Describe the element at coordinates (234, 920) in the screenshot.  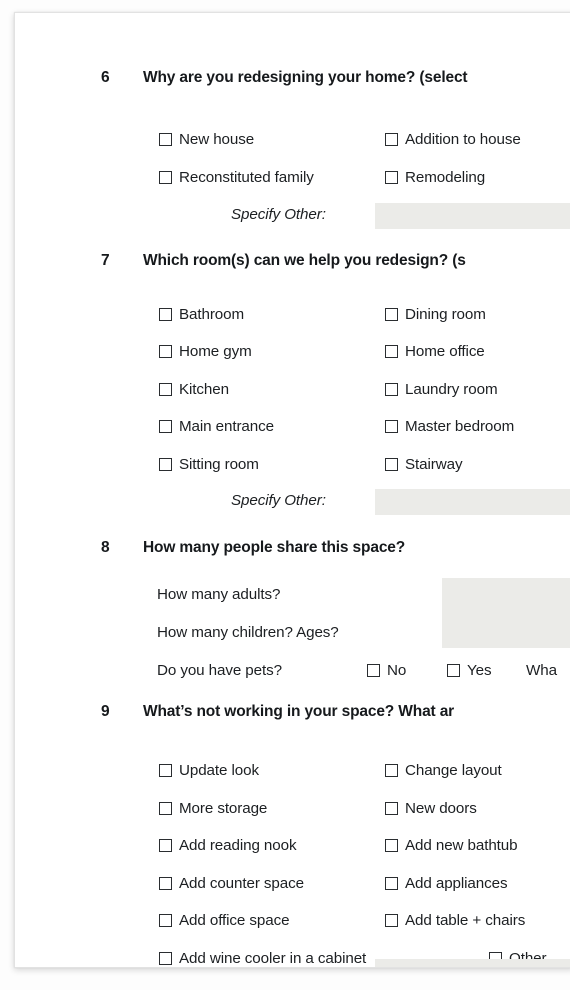
I see `option-label: Add office space` at that location.